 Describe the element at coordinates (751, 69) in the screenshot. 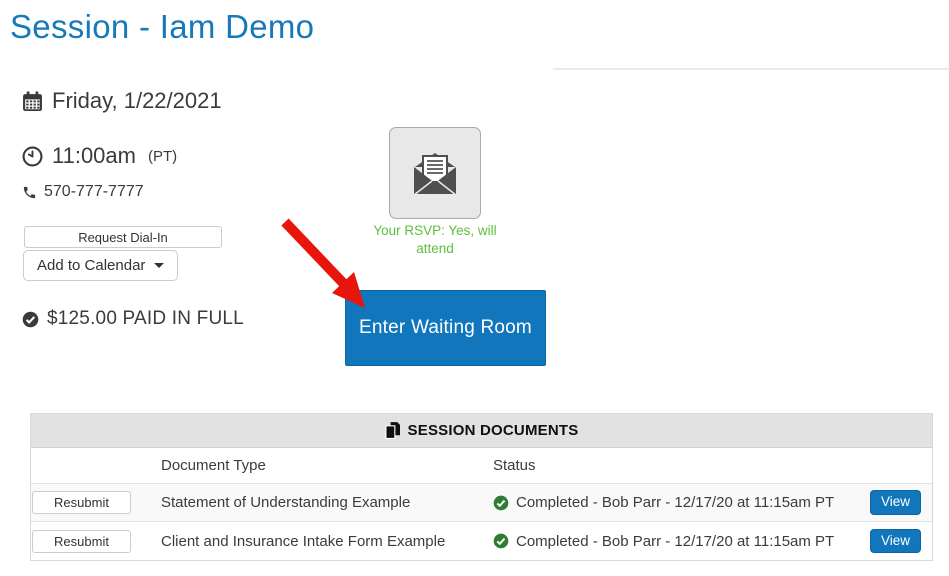

I see `divider` at that location.